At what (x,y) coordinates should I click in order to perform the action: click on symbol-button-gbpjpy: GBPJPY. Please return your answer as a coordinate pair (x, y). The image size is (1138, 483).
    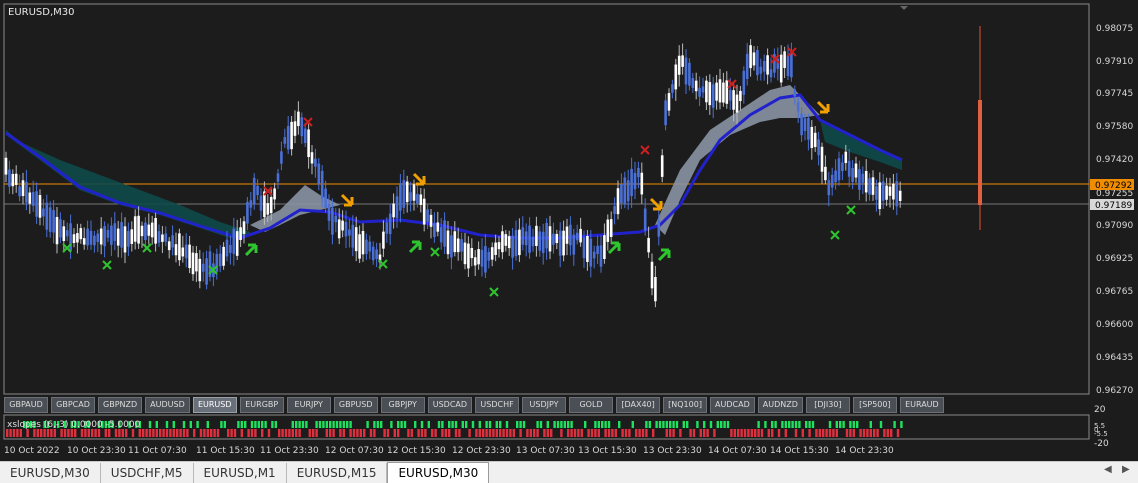
    Looking at the image, I should click on (402, 405).